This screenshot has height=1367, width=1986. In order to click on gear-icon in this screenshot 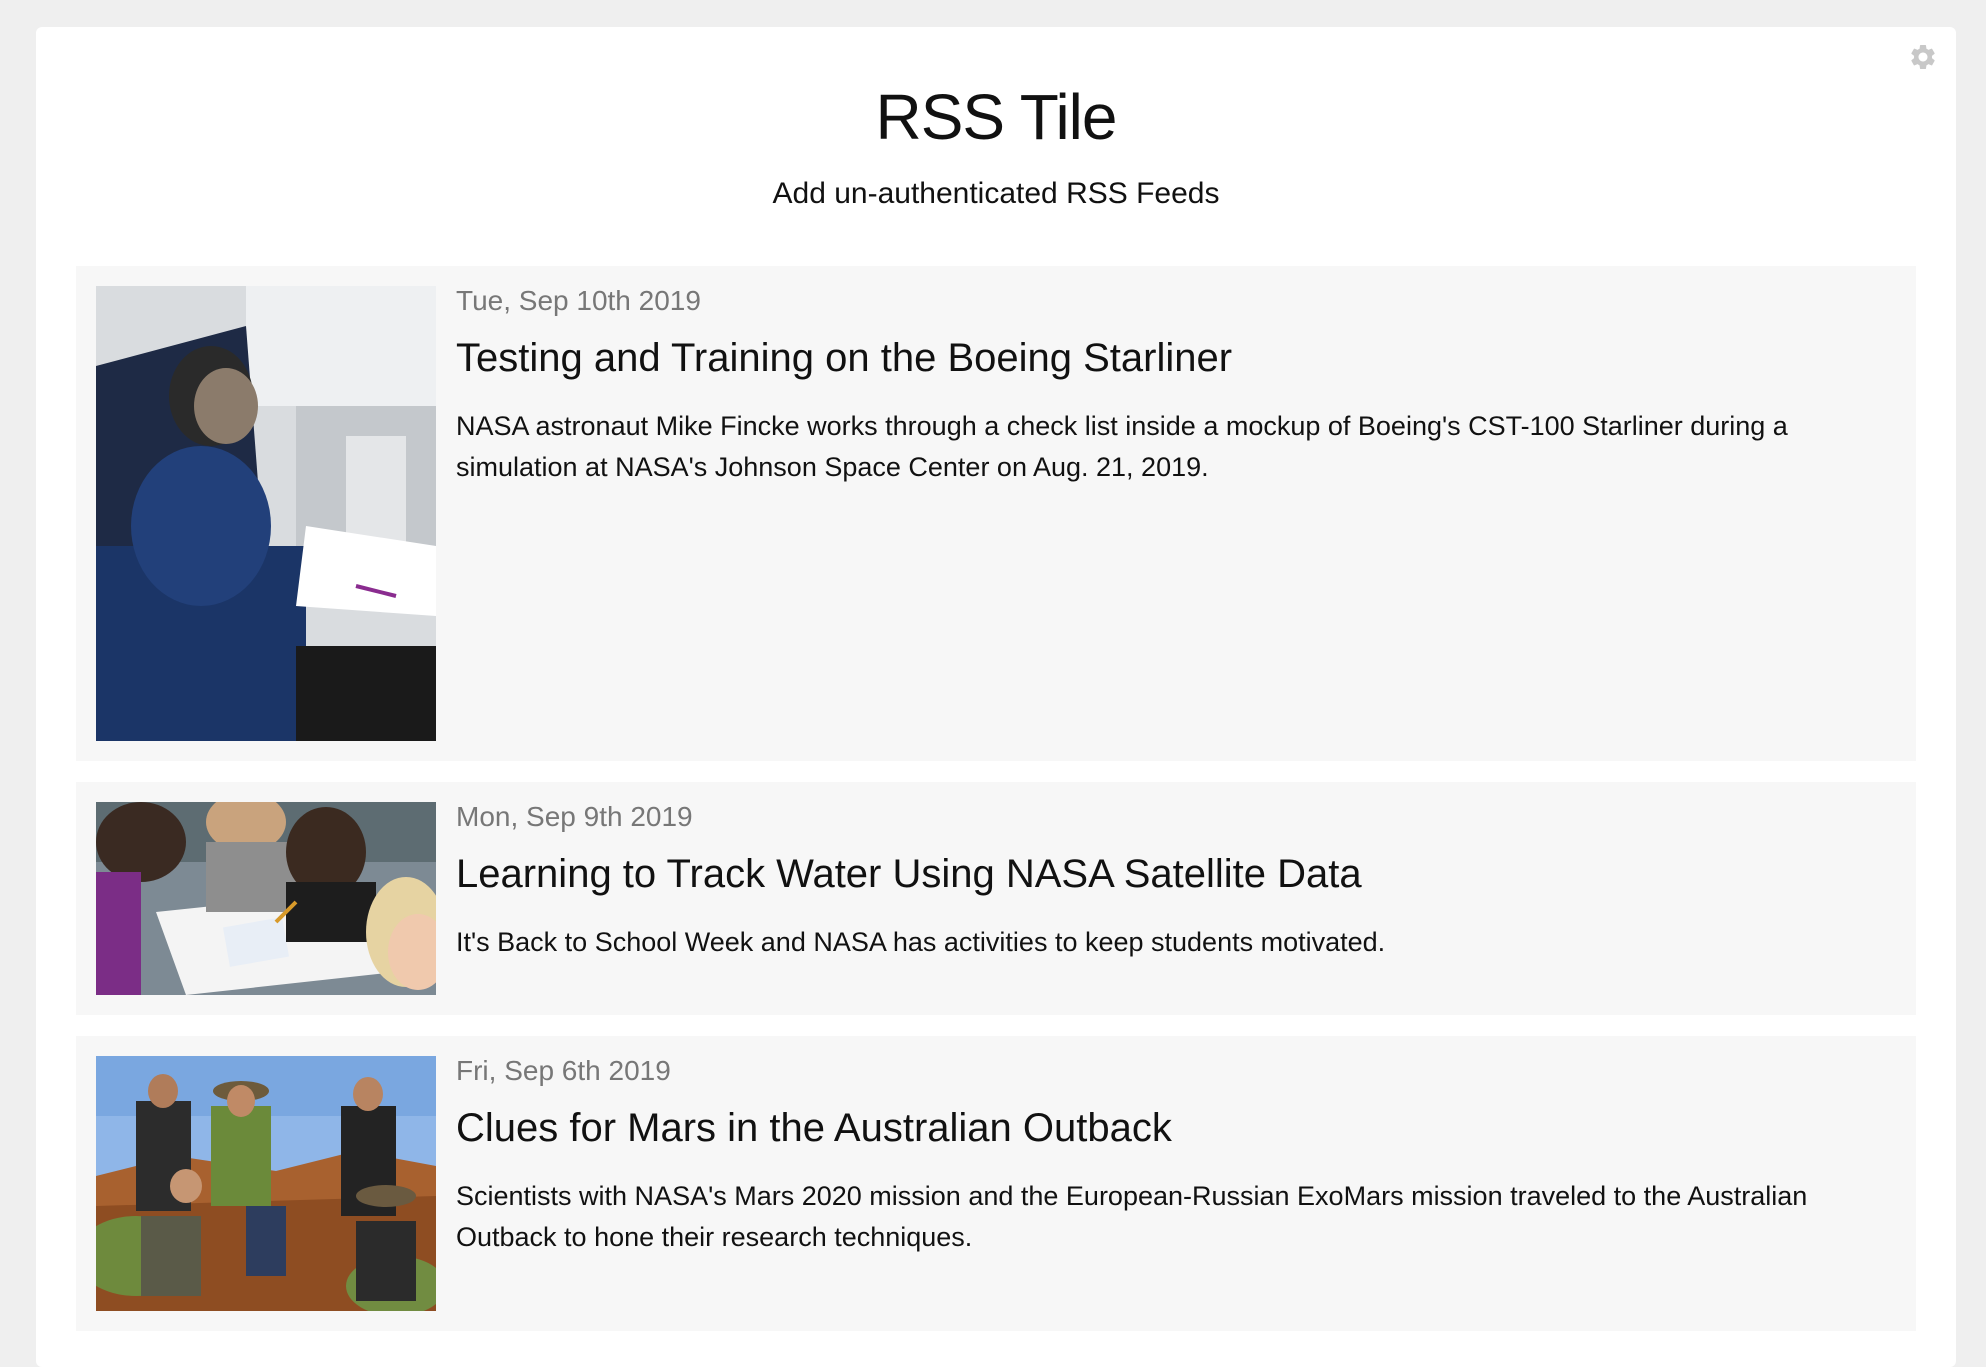, I will do `click(1923, 57)`.